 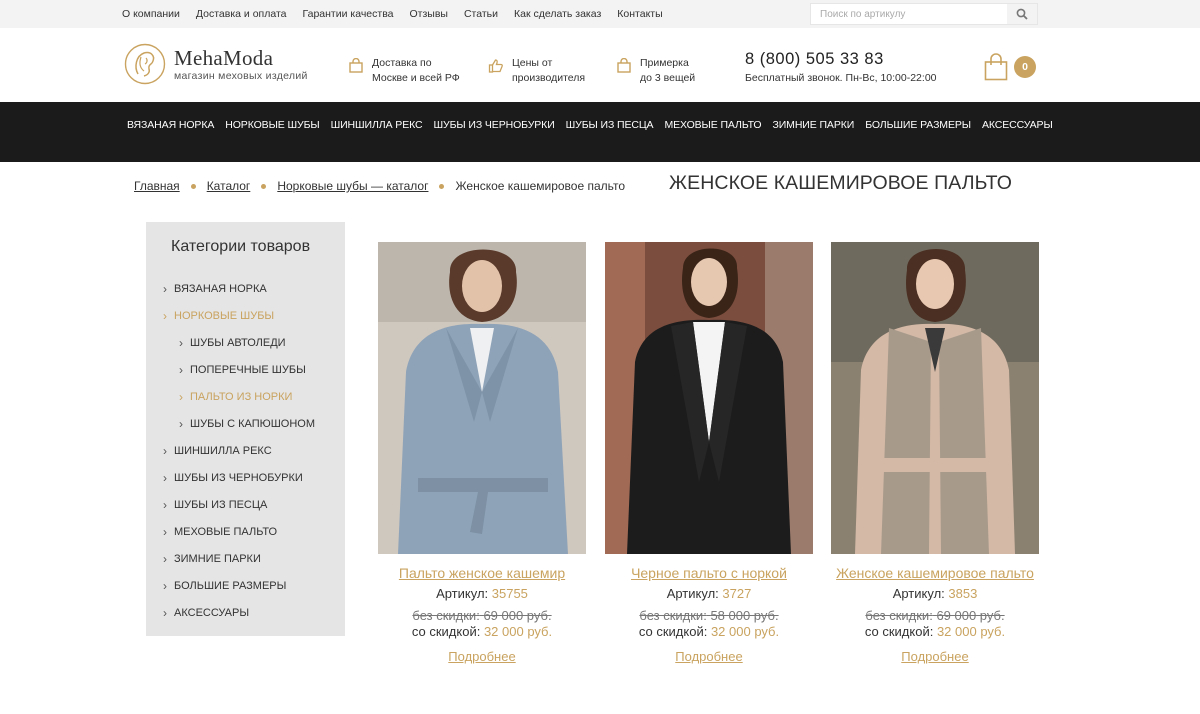 I want to click on breadcrumb-home: Главная, so click(x=157, y=186).